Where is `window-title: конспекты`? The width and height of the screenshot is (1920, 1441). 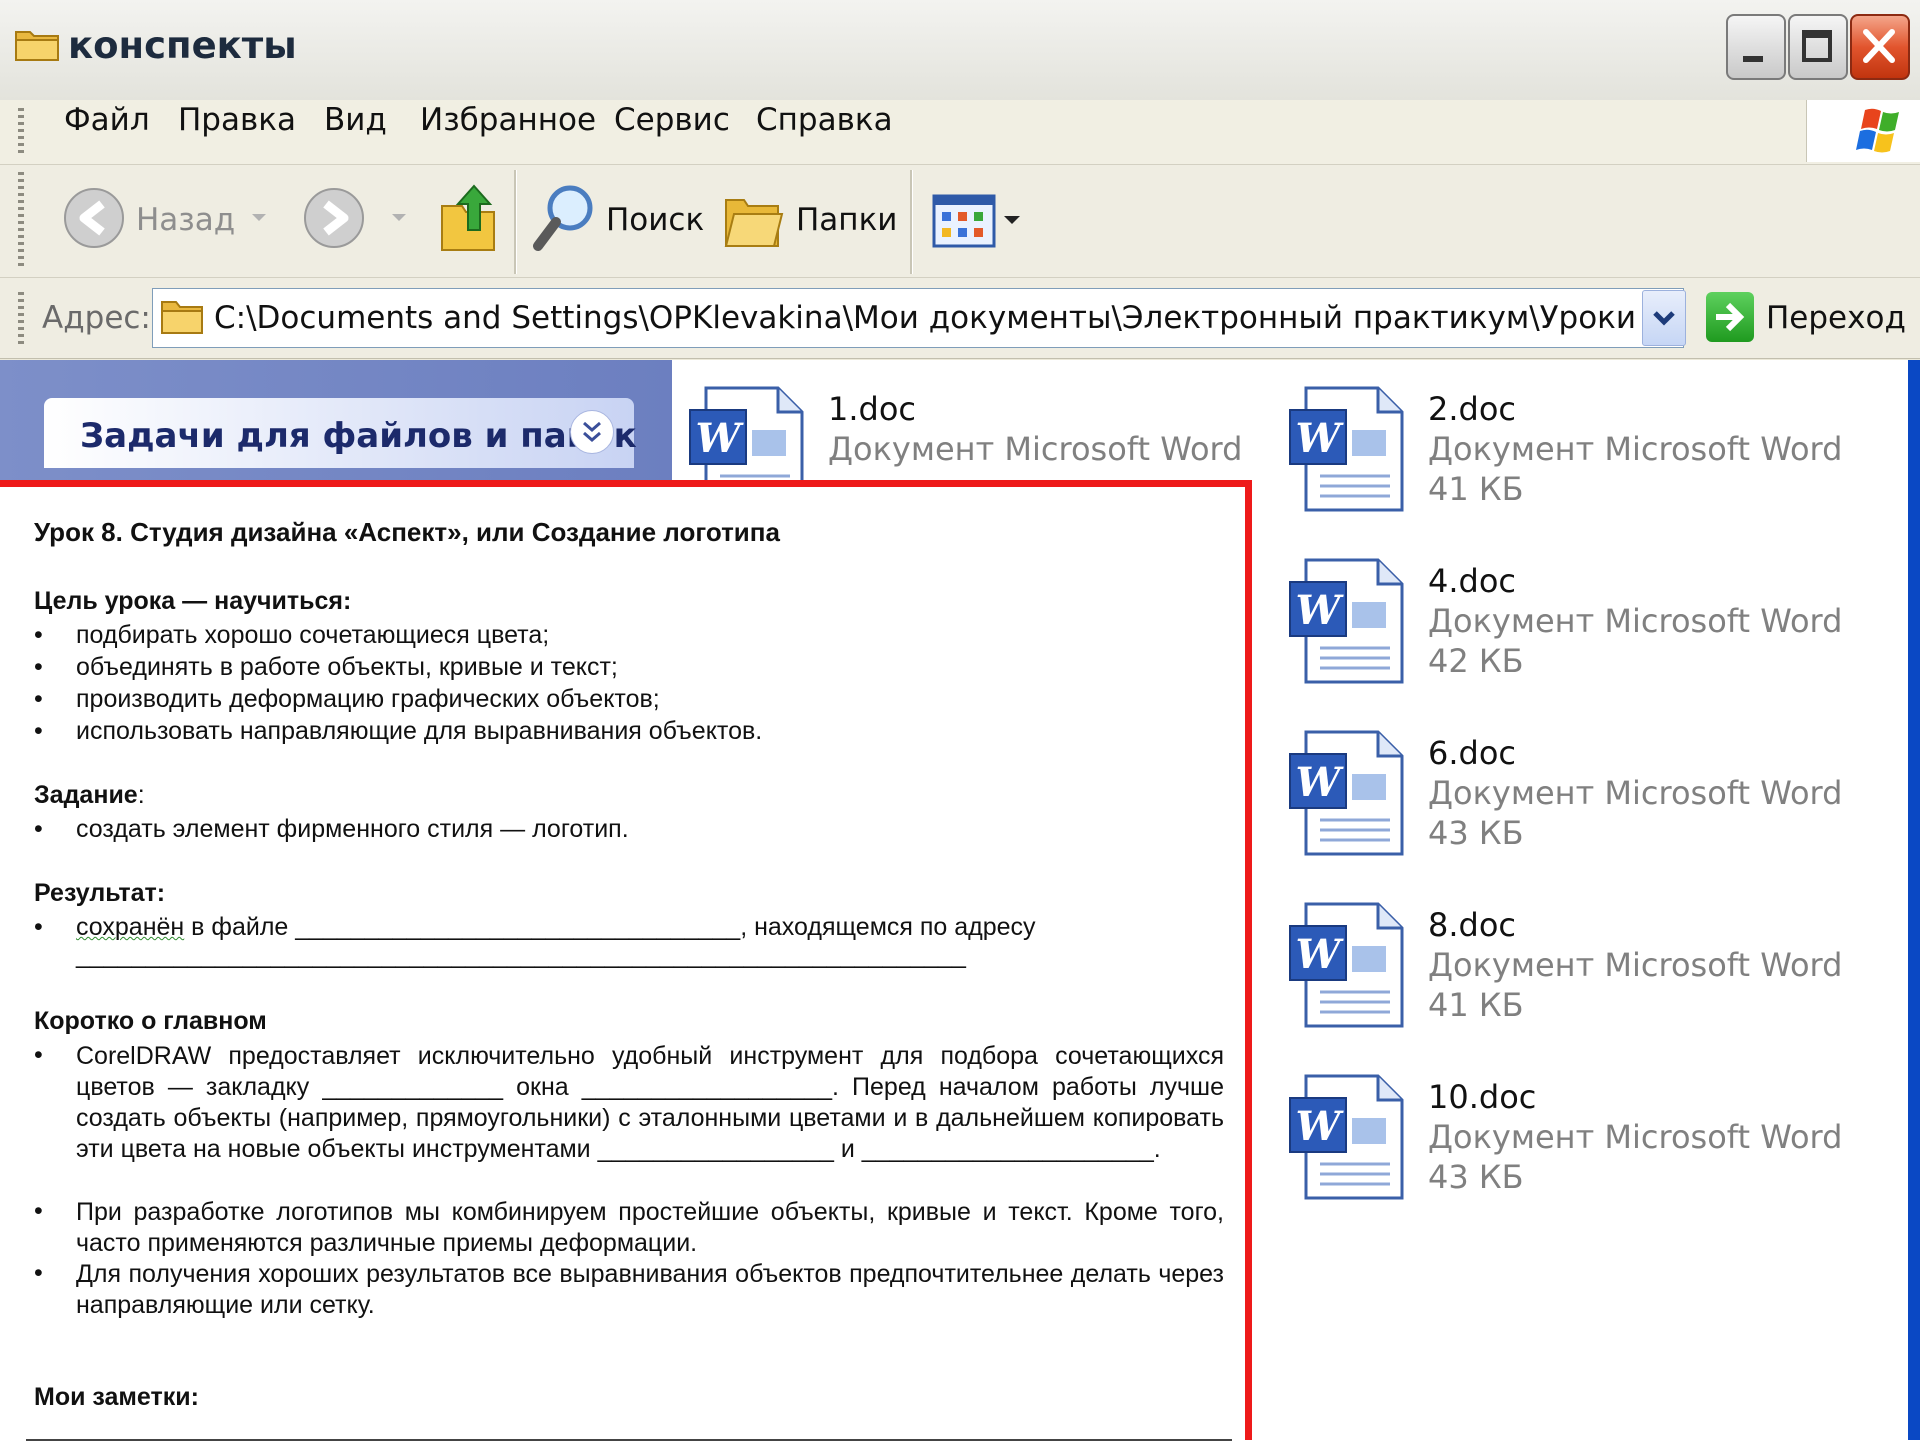 window-title: конспекты is located at coordinates (182, 45).